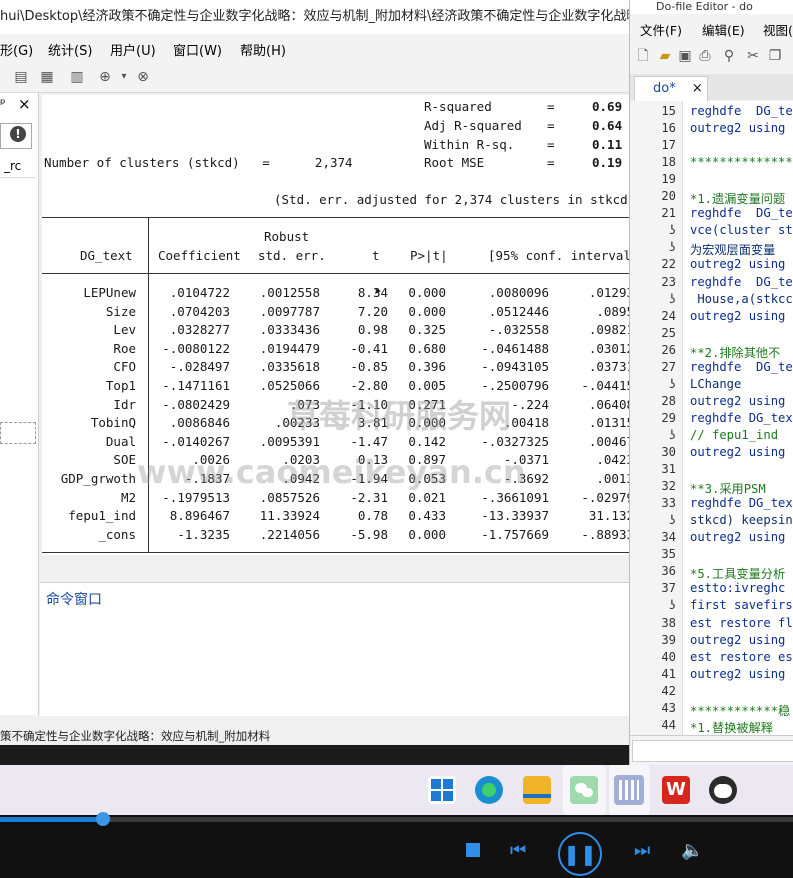 The width and height of the screenshot is (793, 878). Describe the element at coordinates (580, 854) in the screenshot. I see `pause-button: ❚❚` at that location.